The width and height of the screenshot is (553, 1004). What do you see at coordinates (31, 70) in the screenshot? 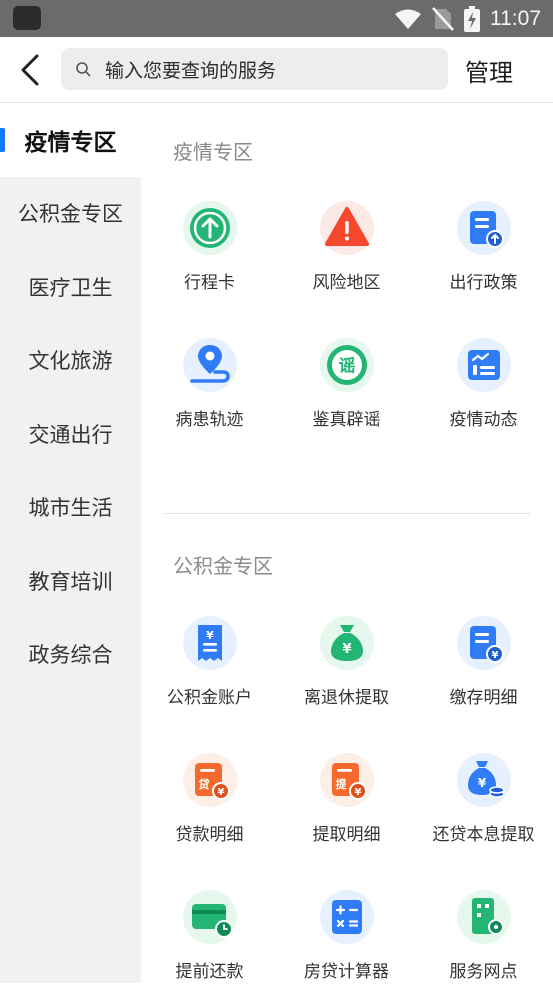
I see `back-arrow-icon` at bounding box center [31, 70].